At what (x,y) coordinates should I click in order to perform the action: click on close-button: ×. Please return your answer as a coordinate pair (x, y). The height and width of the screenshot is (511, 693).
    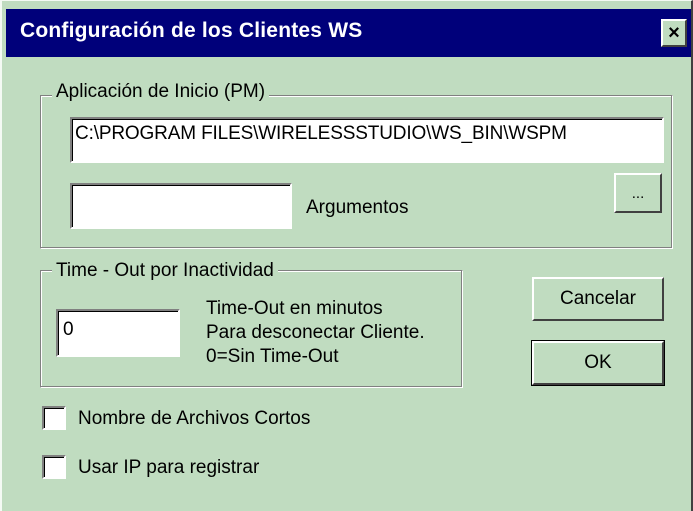
    Looking at the image, I should click on (674, 33).